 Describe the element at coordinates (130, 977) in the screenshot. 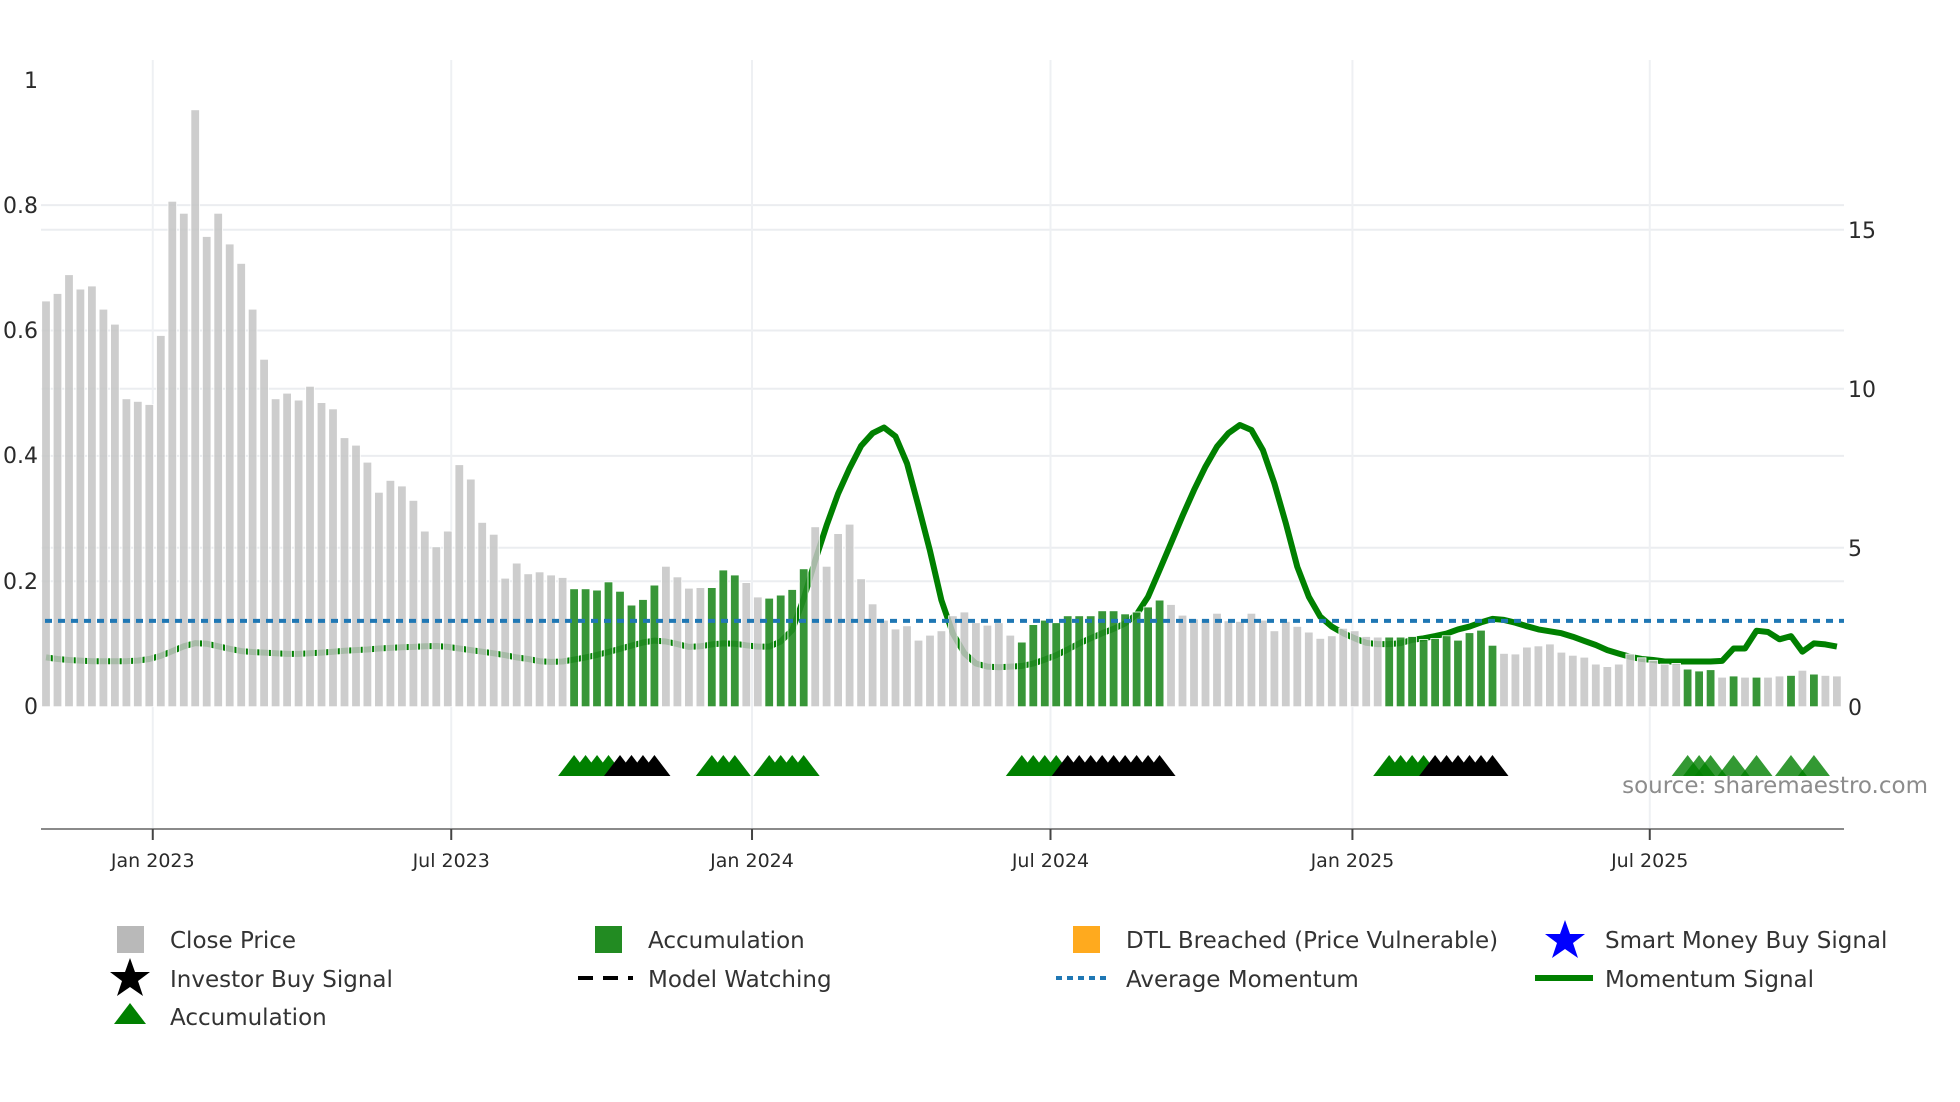

I see `black-star-icon` at that location.